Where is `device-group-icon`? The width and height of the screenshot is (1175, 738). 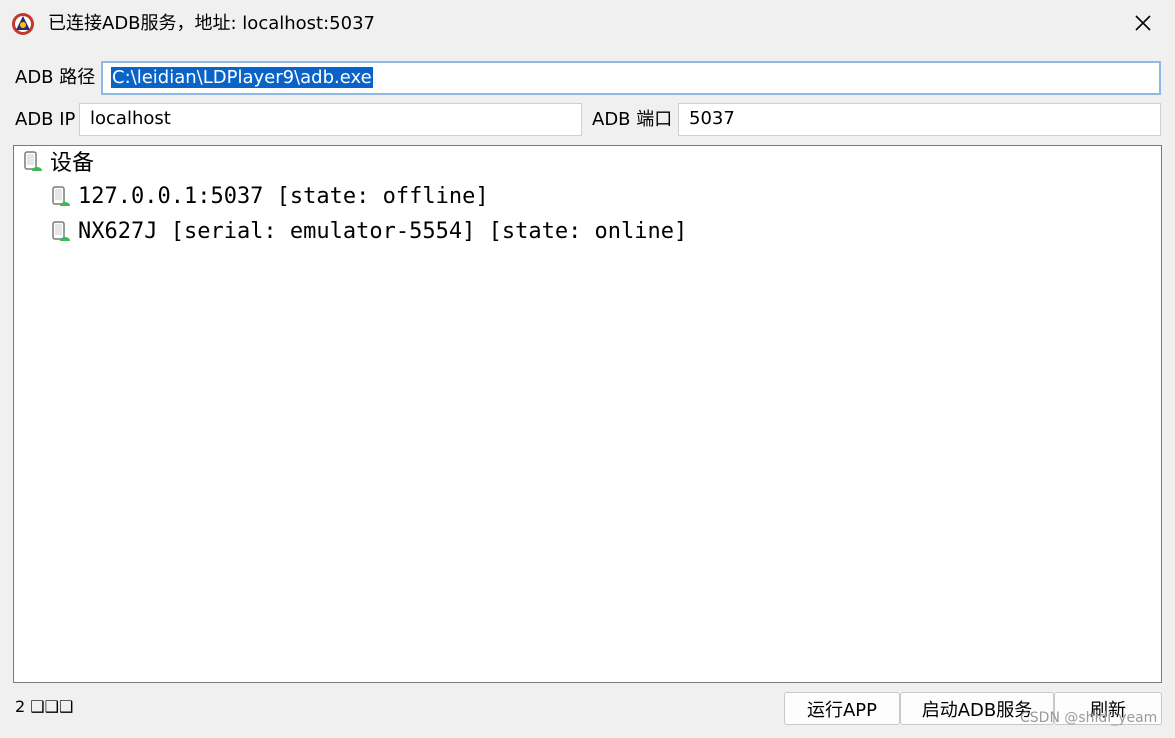 device-group-icon is located at coordinates (33, 161).